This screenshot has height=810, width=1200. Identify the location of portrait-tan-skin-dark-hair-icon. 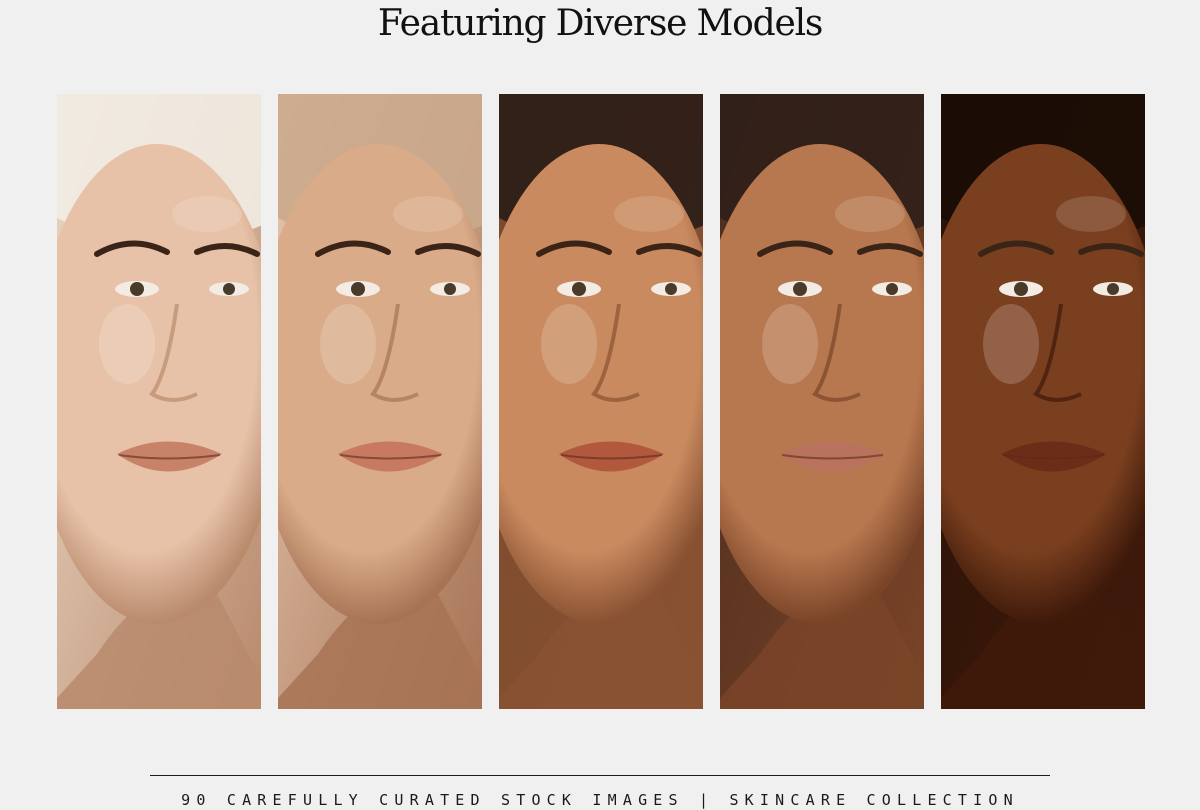
(601, 401).